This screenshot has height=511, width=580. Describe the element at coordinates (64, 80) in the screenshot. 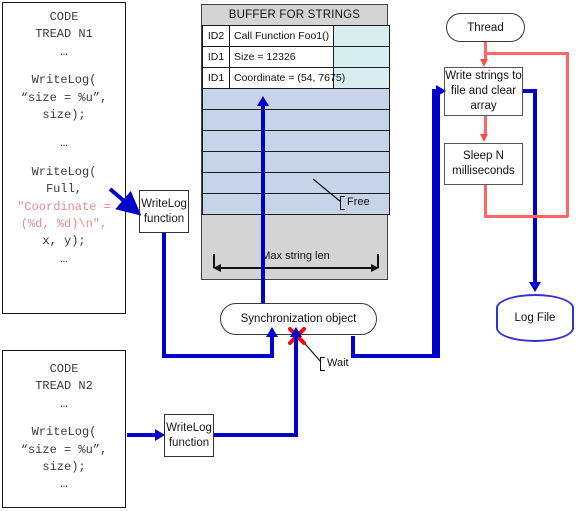

I see `code-thread1-call1-line1: WriteLog(` at that location.